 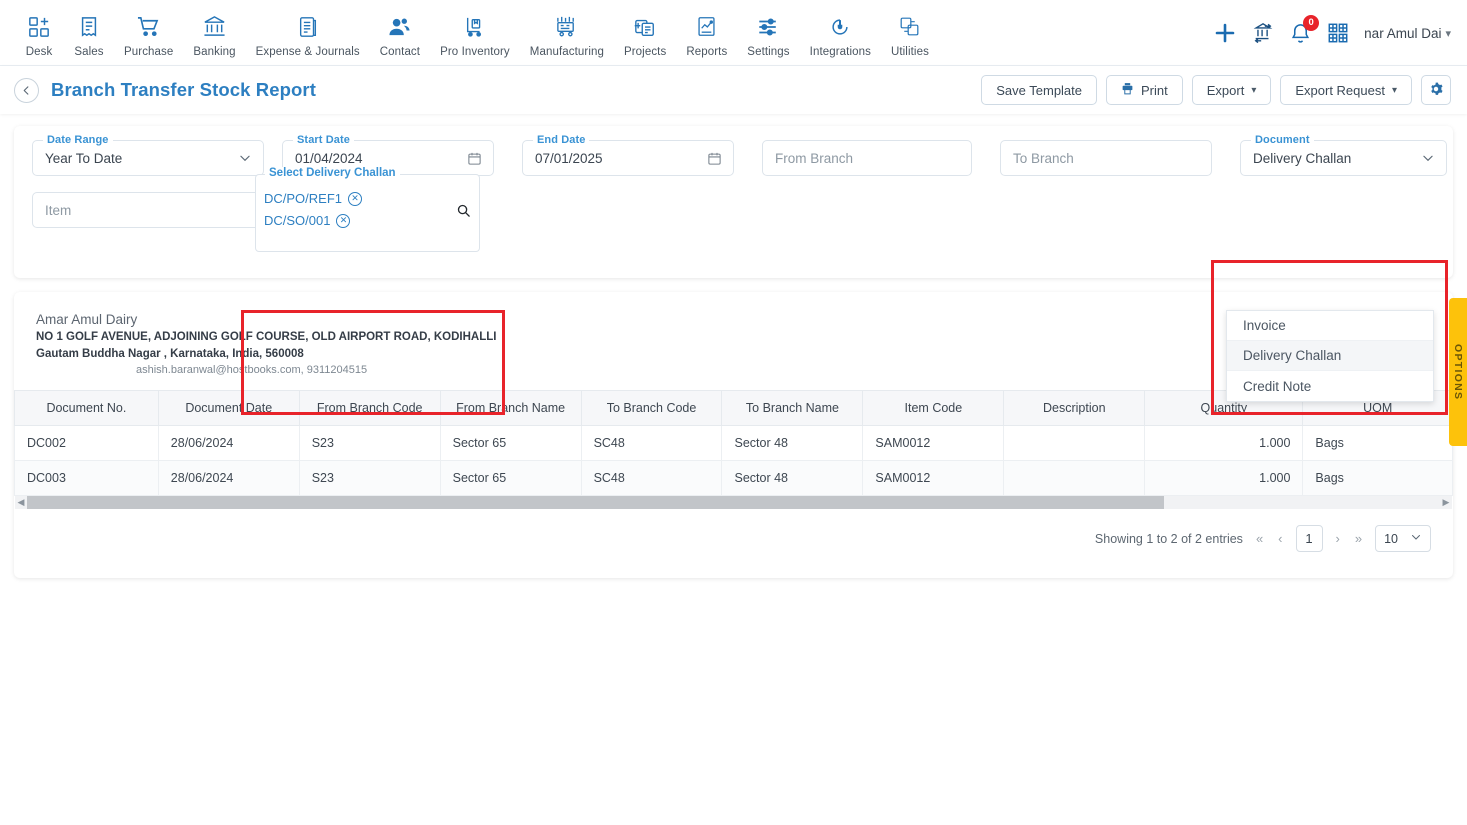 What do you see at coordinates (792, 478) in the screenshot?
I see `cell-to-branch-name: Sector 48` at bounding box center [792, 478].